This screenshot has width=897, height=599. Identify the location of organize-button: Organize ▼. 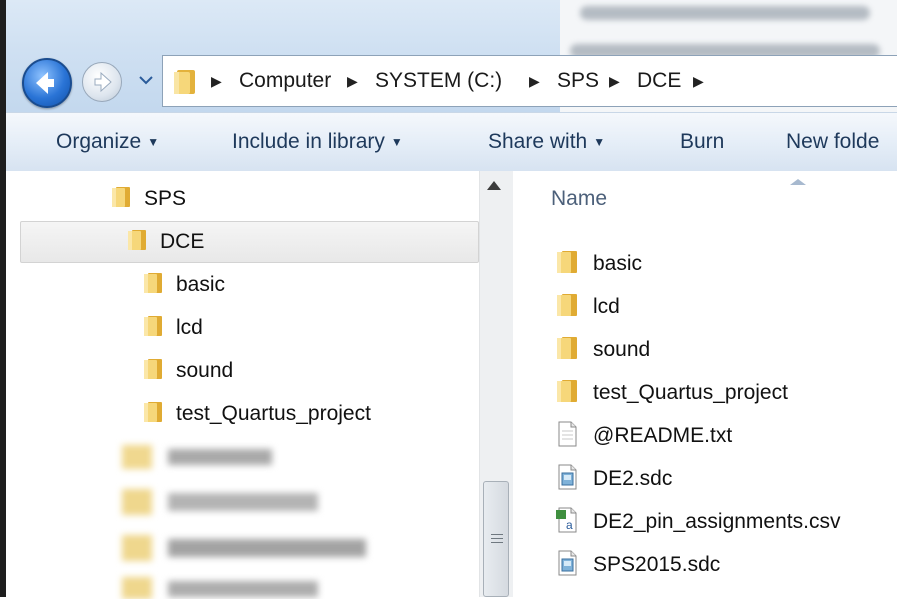
(107, 142).